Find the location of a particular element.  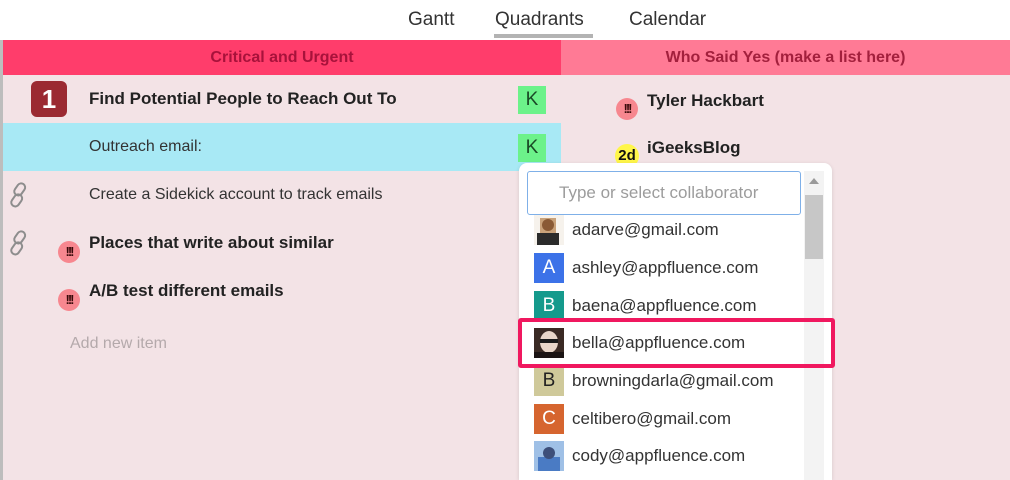

task-row: !!! Places that write about similar is located at coordinates (282, 243).